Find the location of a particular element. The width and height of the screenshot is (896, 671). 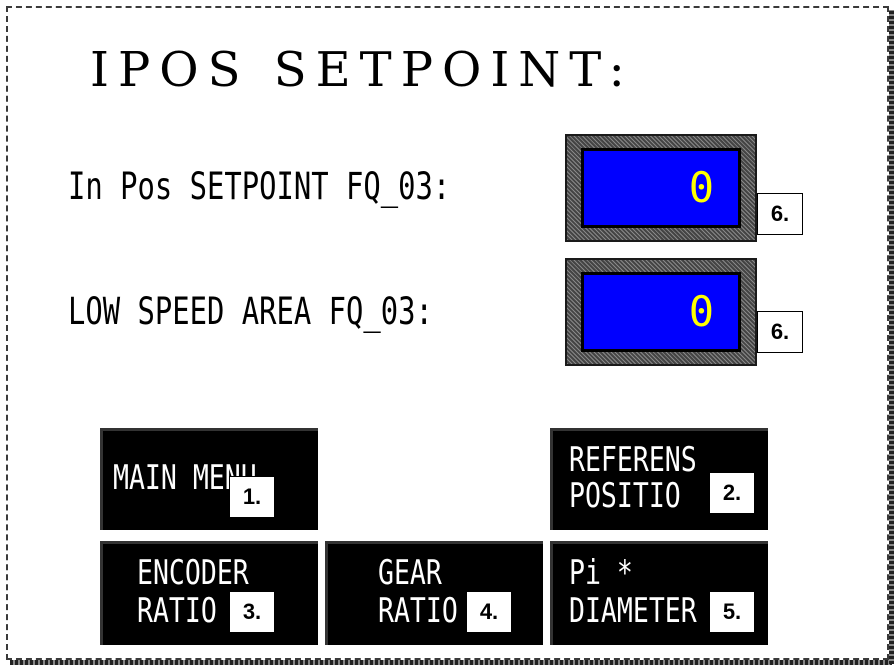

encoder-label-line2: RATIO is located at coordinates (177, 611).